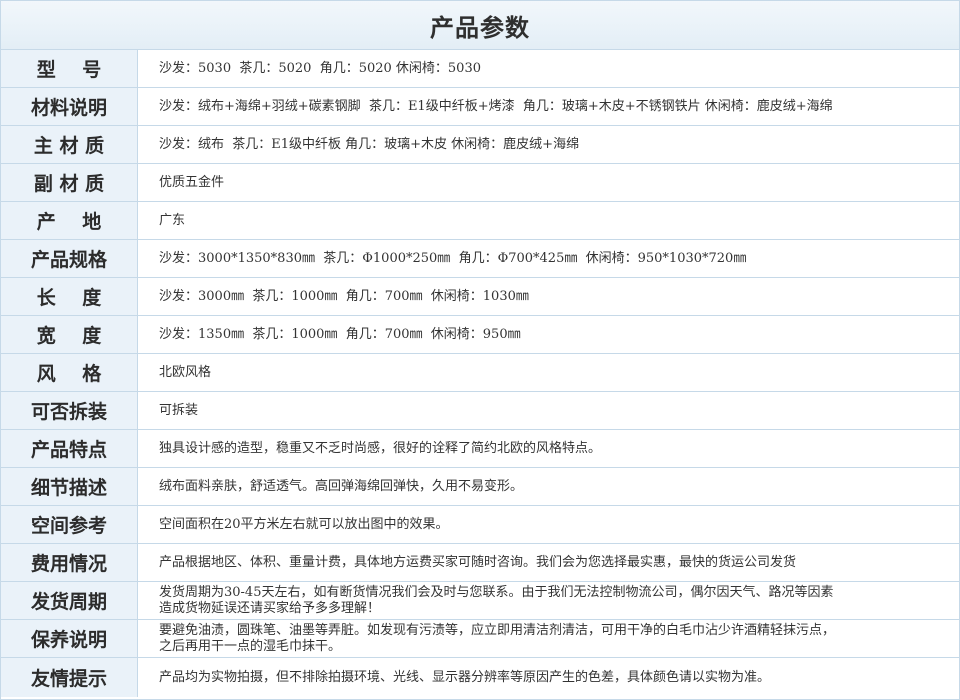 The width and height of the screenshot is (960, 700). Describe the element at coordinates (380, 448) in the screenshot. I see `row-value: 独具设计感的造型，稳重又不乏时尚感，很好的诠释了简约北欧的风格特点。` at that location.